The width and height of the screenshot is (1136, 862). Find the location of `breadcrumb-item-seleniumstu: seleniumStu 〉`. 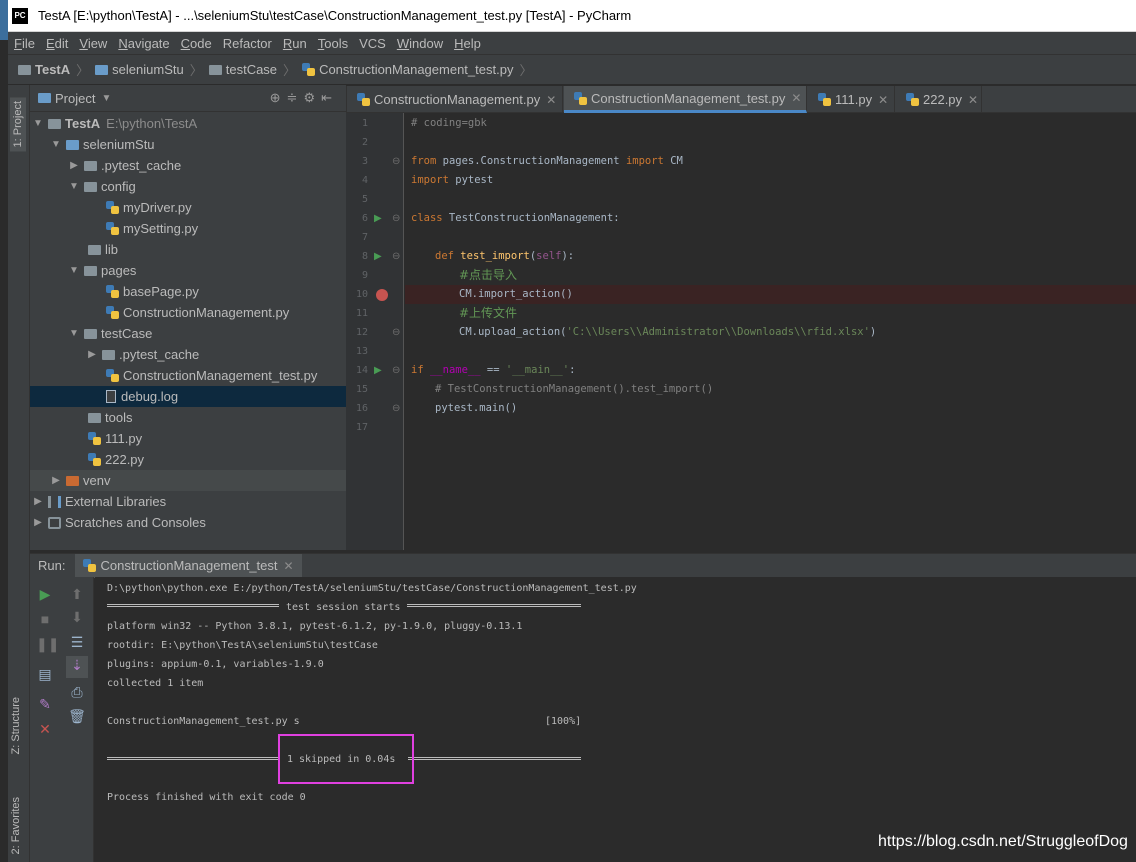

breadcrumb-item-seleniumstu: seleniumStu 〉 is located at coordinates (149, 69).